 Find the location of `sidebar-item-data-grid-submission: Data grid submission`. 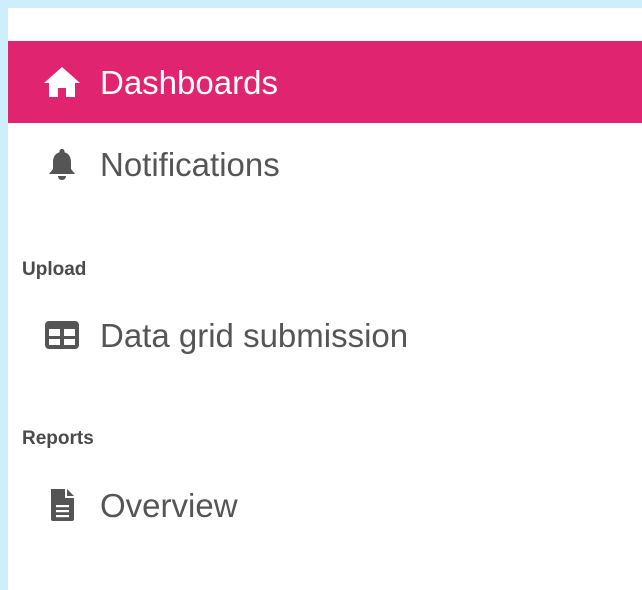

sidebar-item-data-grid-submission: Data grid submission is located at coordinates (325, 335).